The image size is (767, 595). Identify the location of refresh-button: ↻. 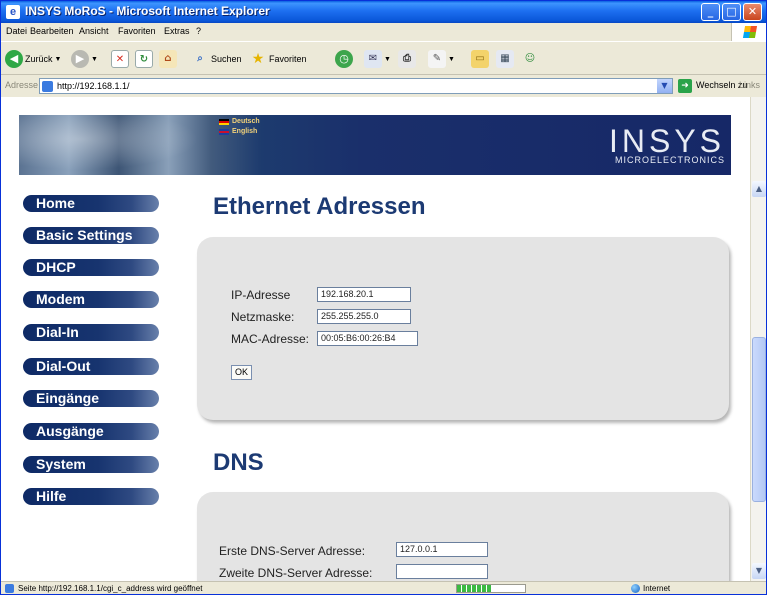
(144, 59).